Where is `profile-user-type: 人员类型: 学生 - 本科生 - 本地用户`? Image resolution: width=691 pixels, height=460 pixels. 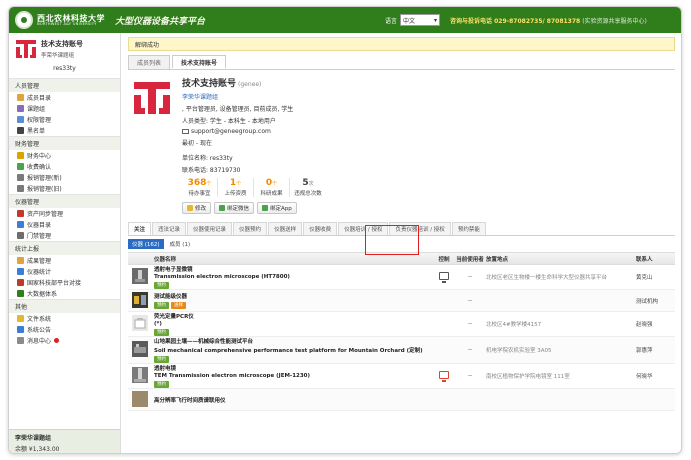
profile-user-type: 人员类型: 学生 - 本科生 - 本地用户 is located at coordinates (229, 121).